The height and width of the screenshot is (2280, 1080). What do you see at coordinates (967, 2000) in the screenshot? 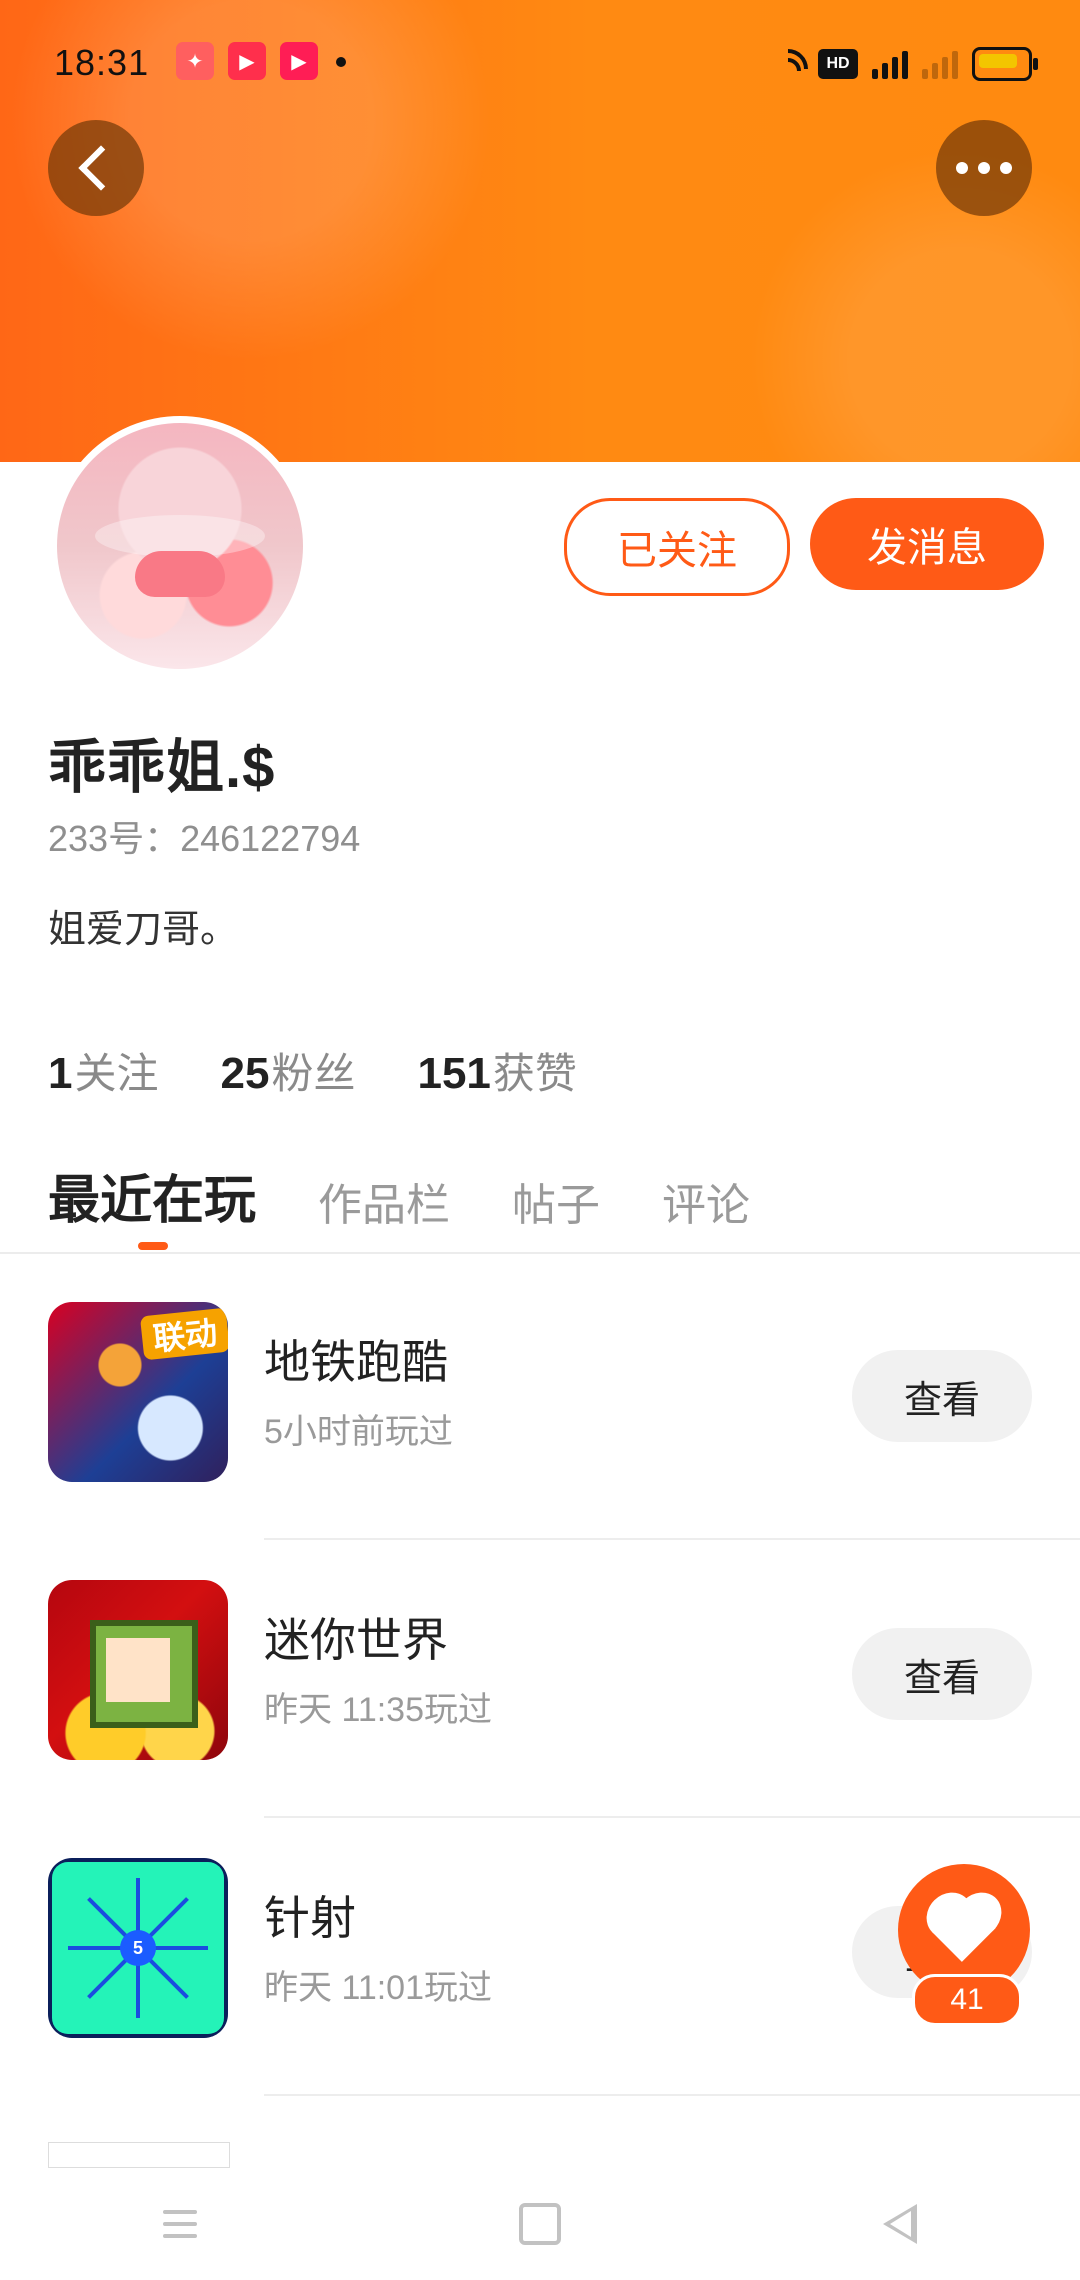
I see `like-count-badge: 41` at bounding box center [967, 2000].